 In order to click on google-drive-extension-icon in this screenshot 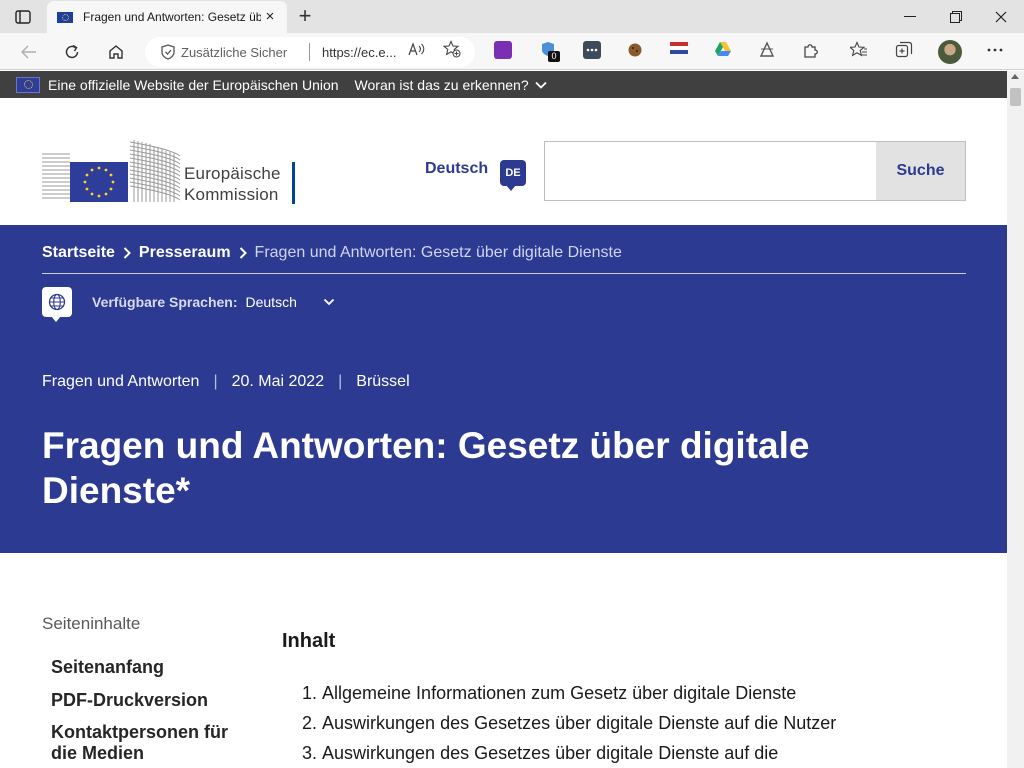, I will do `click(723, 50)`.